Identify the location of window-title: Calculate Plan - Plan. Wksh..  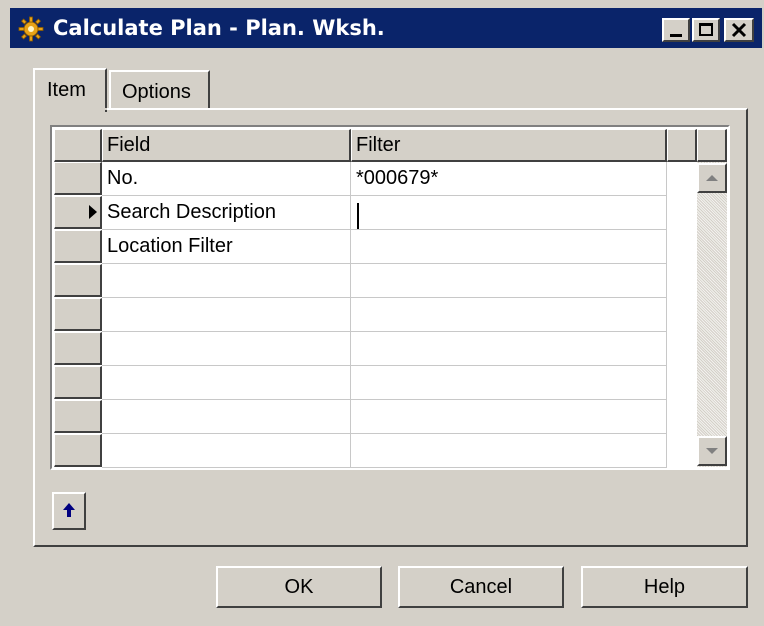
(219, 28).